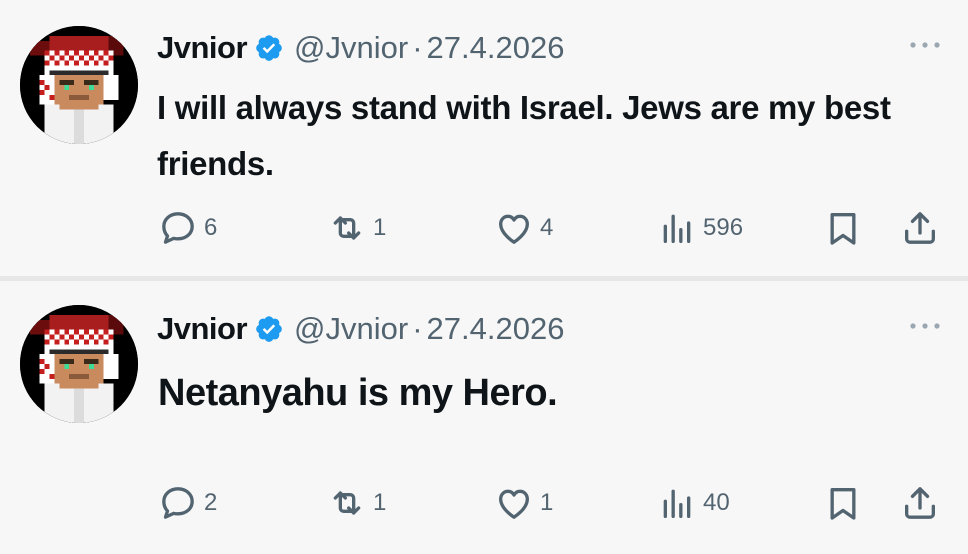  Describe the element at coordinates (484, 228) in the screenshot. I see `tweet-actions: 6 1 4 596` at that location.